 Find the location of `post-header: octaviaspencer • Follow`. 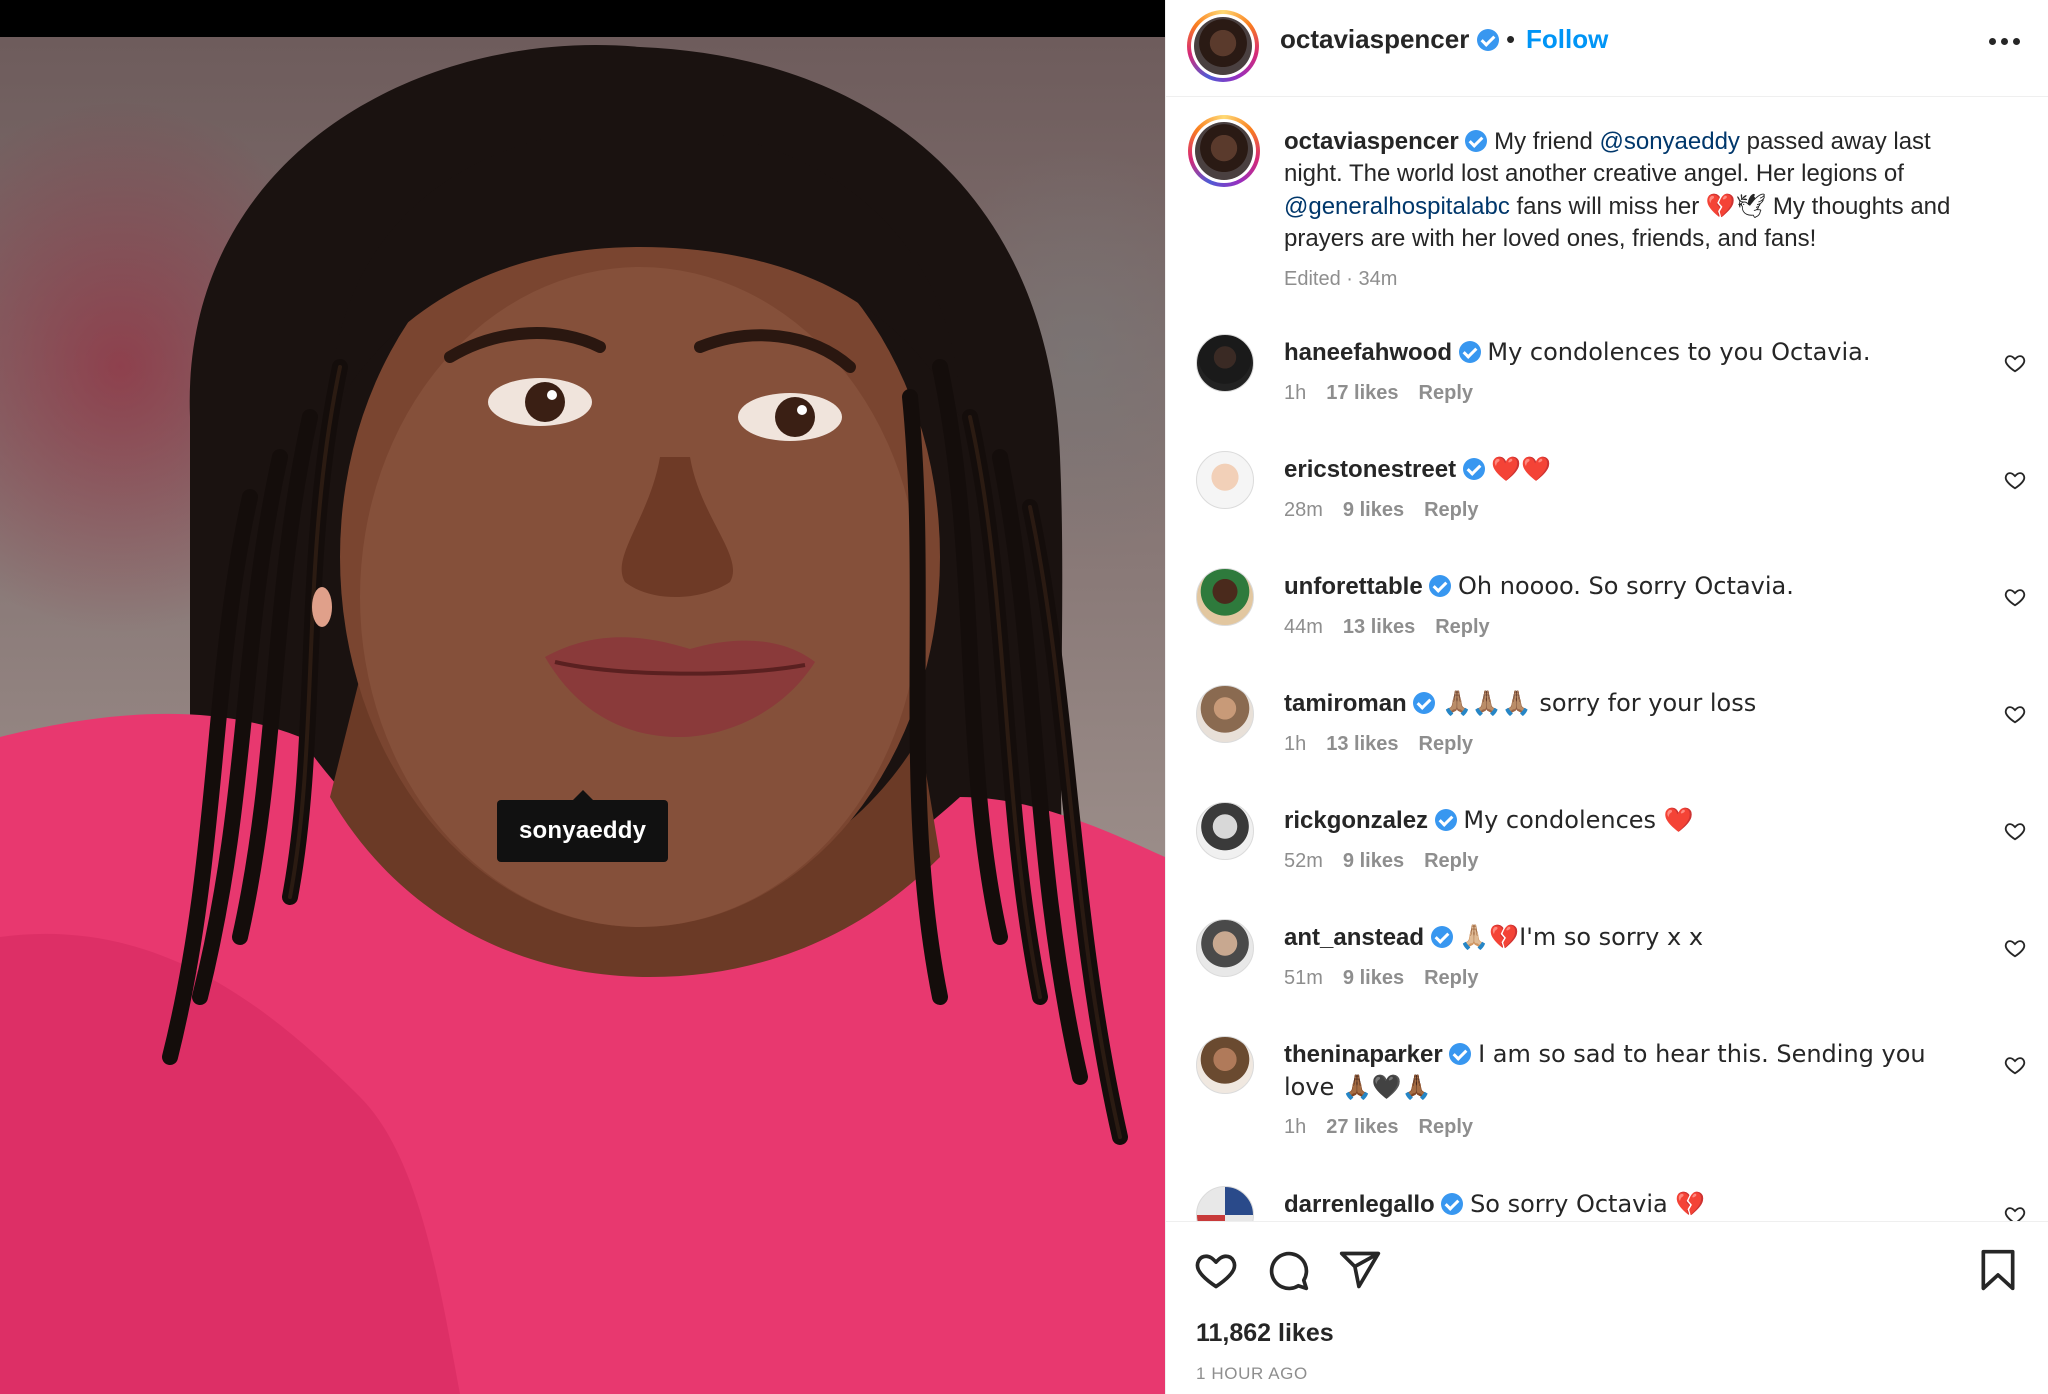

post-header: octaviaspencer • Follow is located at coordinates (1607, 48).